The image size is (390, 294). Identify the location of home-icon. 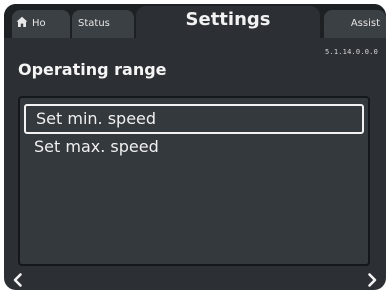
(22, 22).